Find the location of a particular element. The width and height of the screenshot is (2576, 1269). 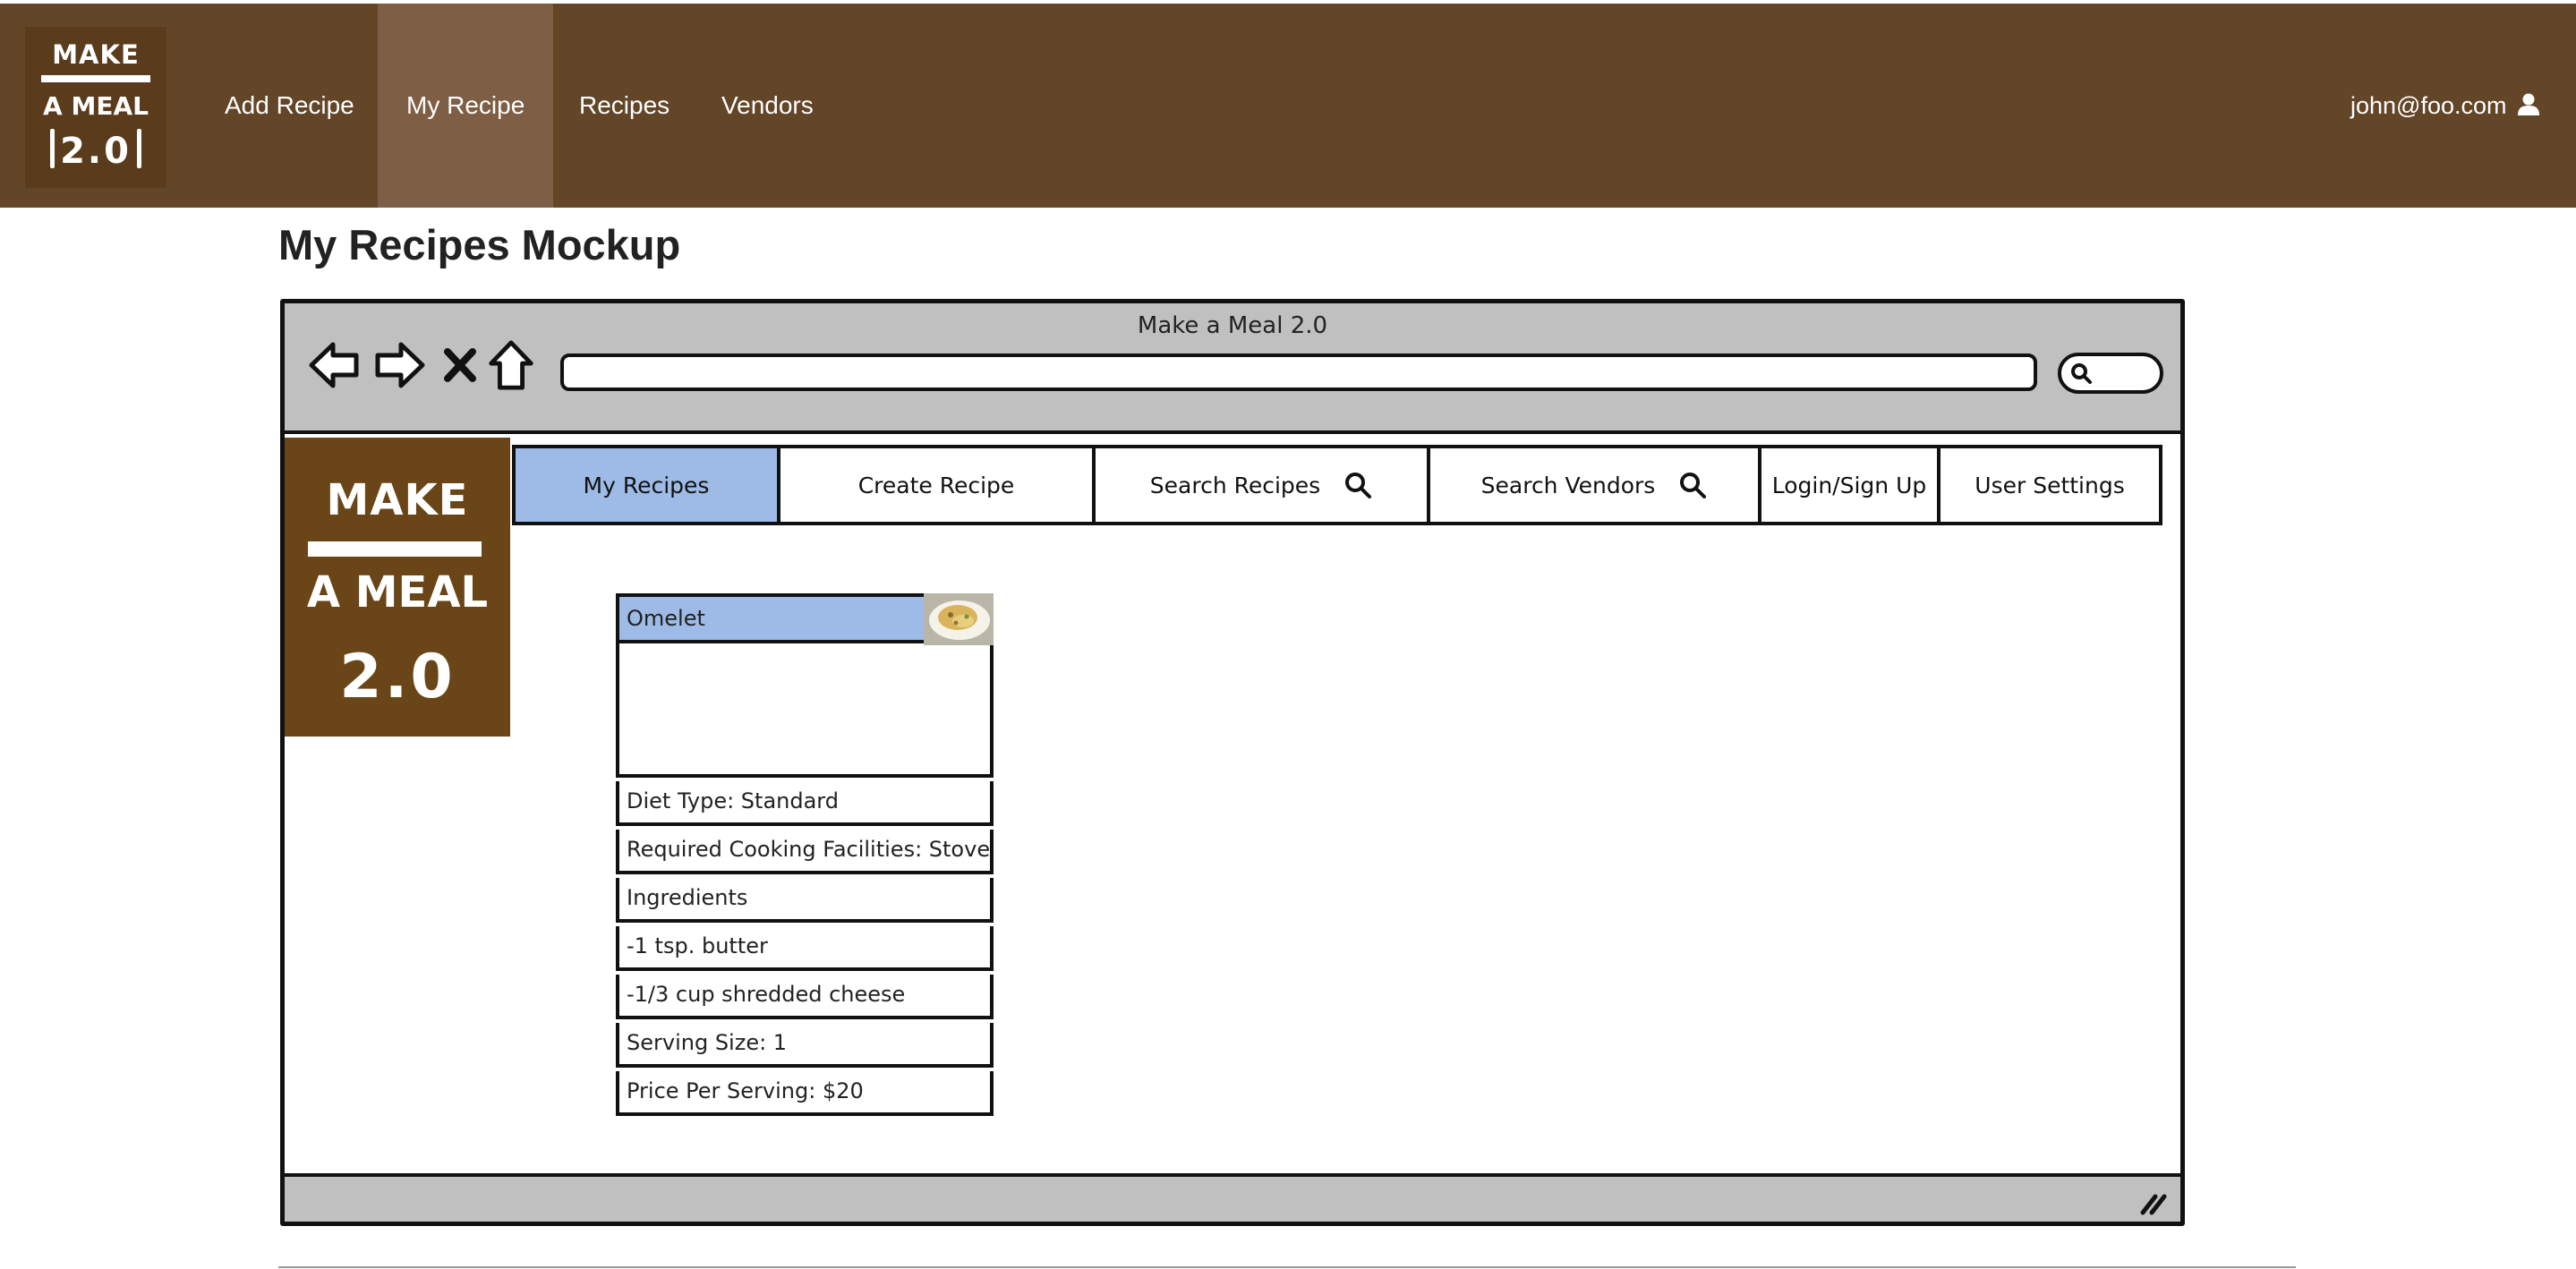

nav-vendors: Vendors is located at coordinates (767, 106).